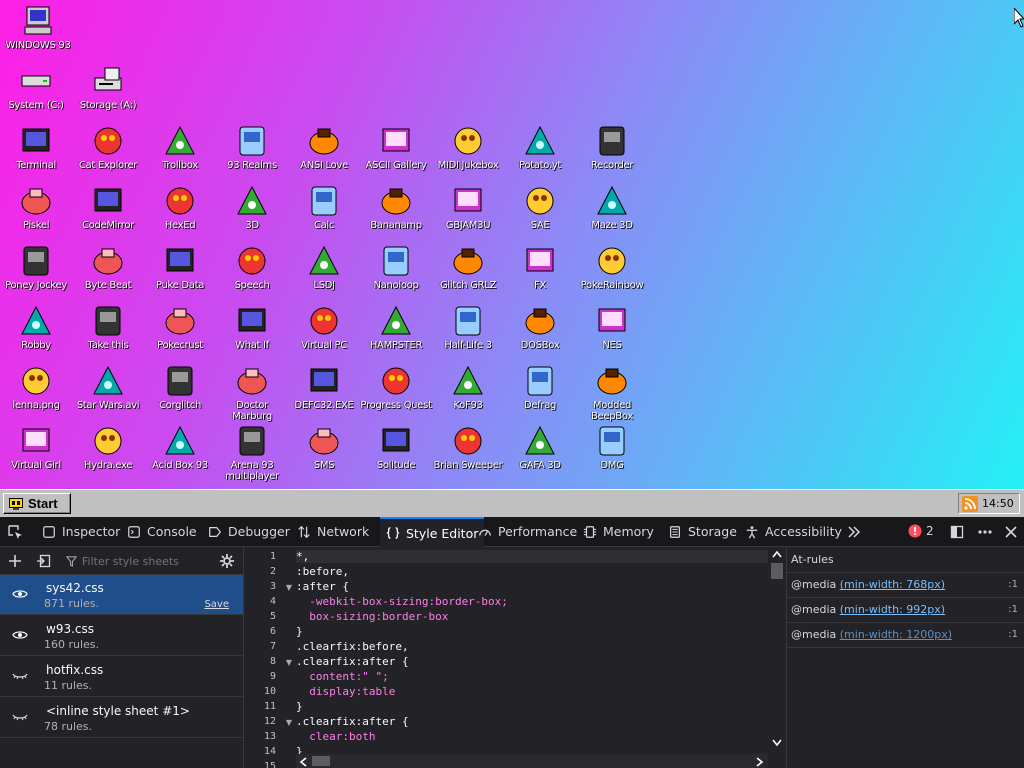 The width and height of the screenshot is (1024, 768). I want to click on desktop-icon-arena-93-multiplayer: Arena 93 multiplayer, so click(252, 453).